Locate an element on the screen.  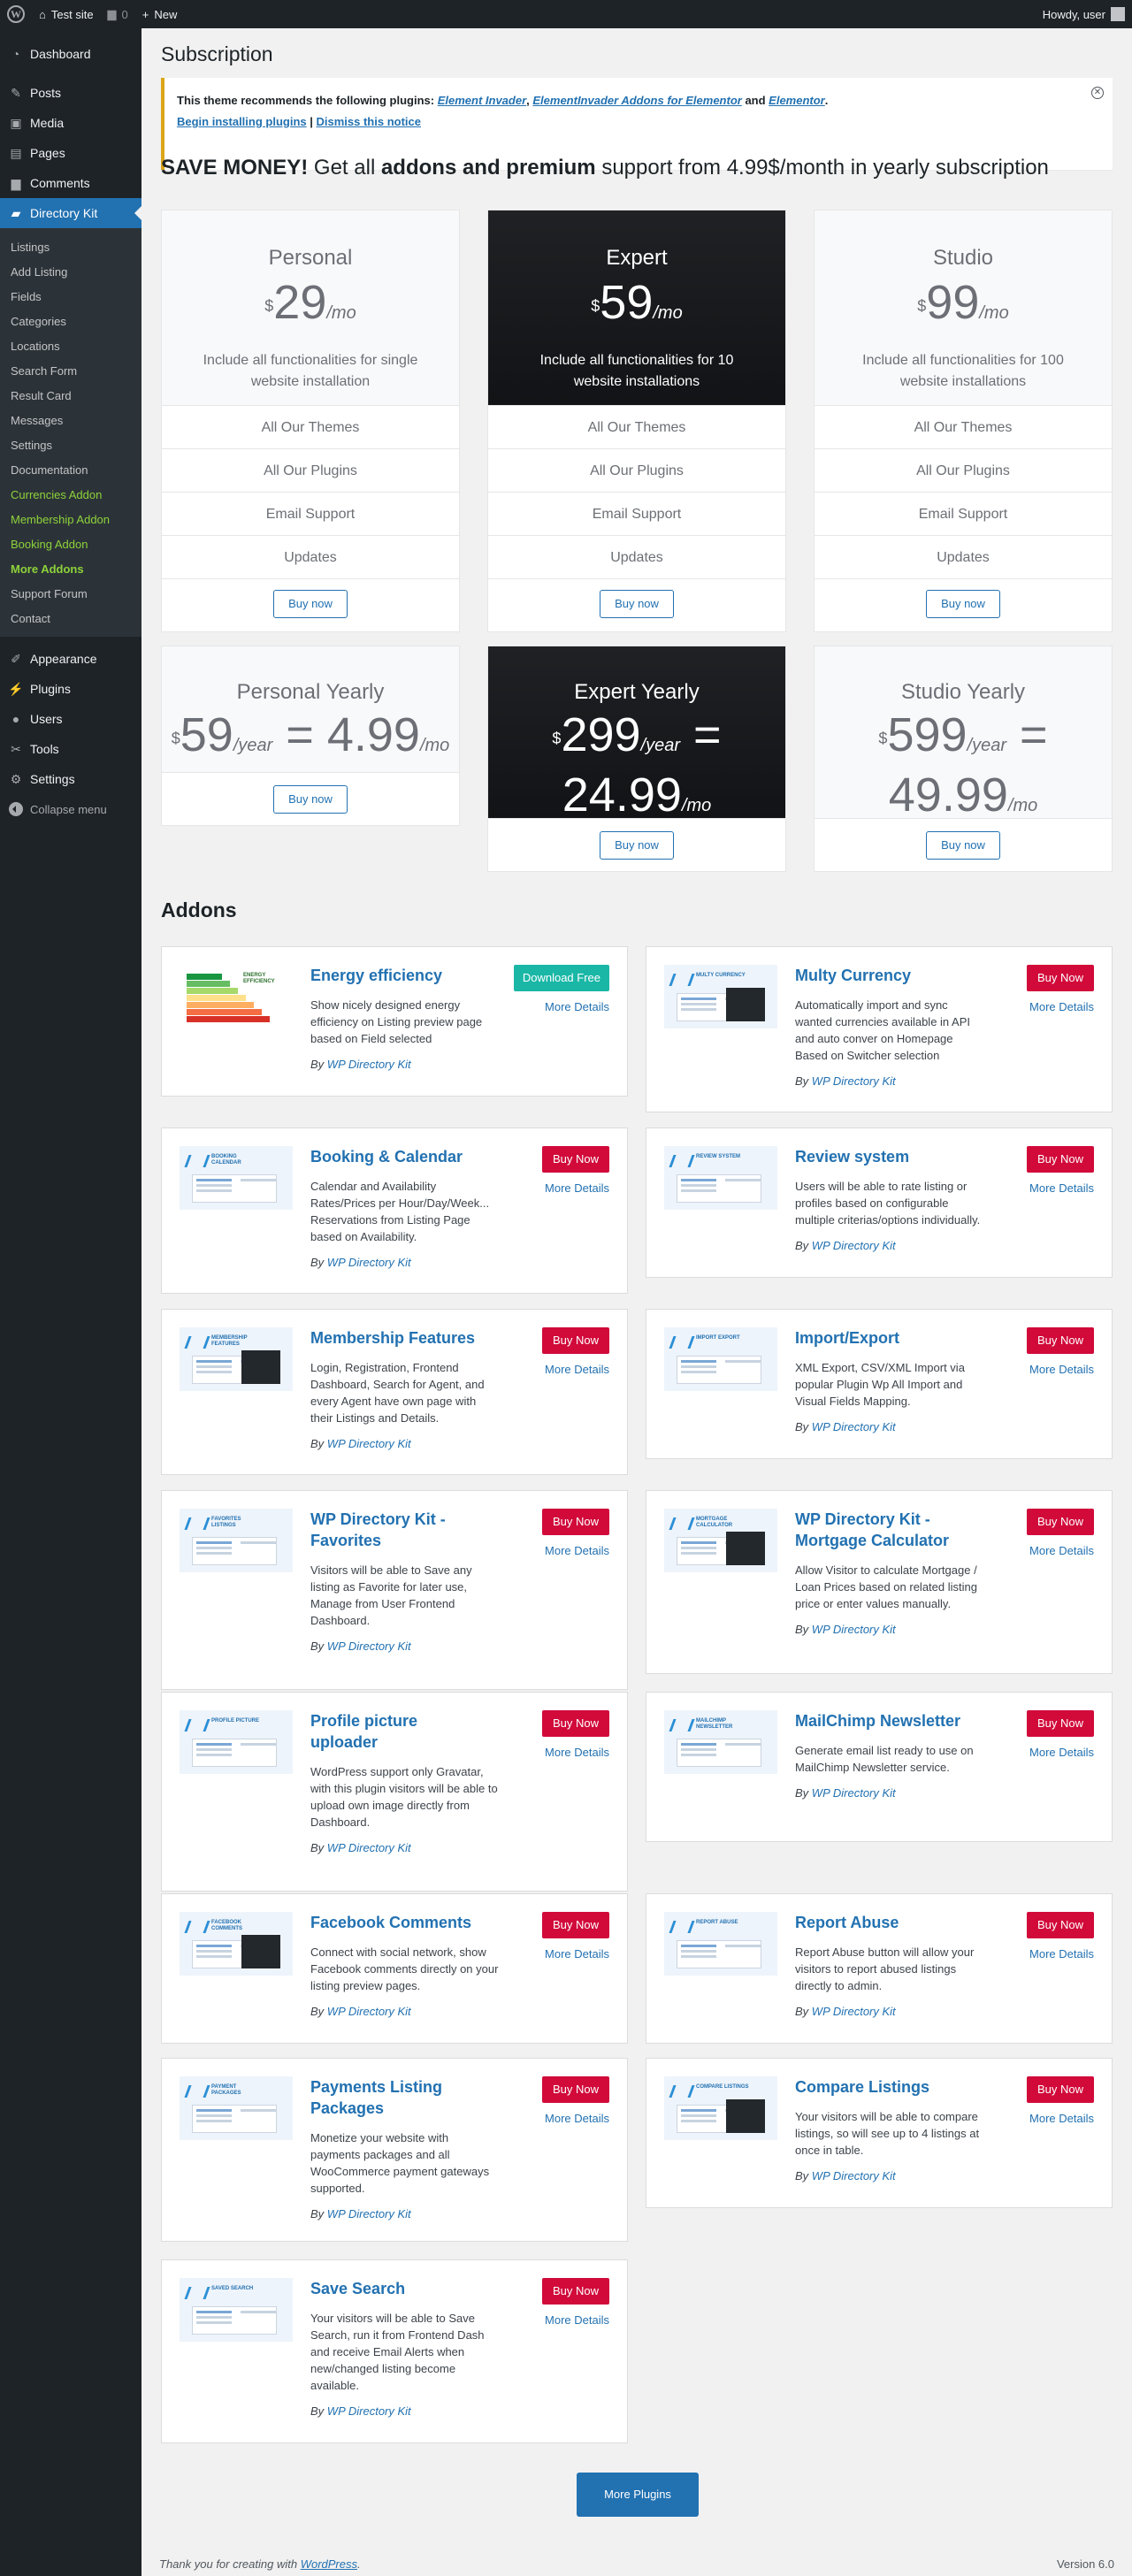
download-free-button: Download Free is located at coordinates (561, 978).